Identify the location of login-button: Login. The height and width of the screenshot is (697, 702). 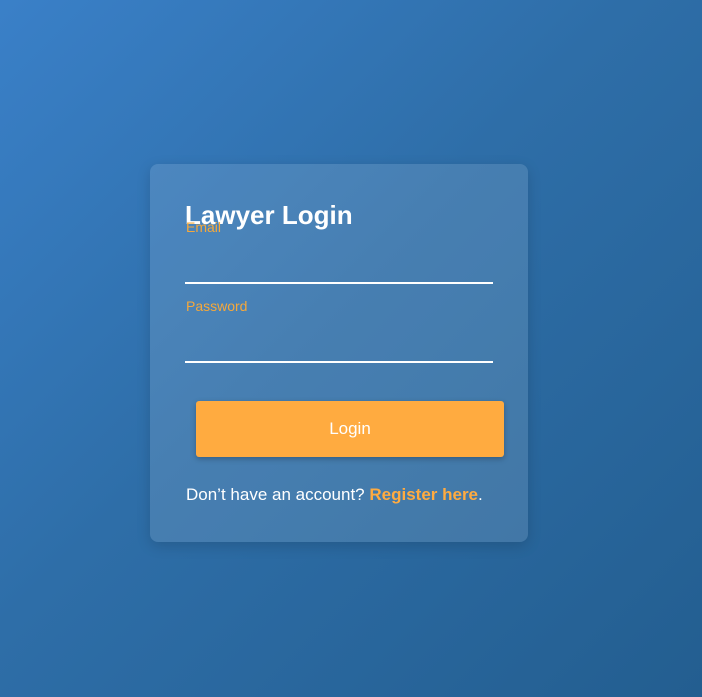
(350, 429).